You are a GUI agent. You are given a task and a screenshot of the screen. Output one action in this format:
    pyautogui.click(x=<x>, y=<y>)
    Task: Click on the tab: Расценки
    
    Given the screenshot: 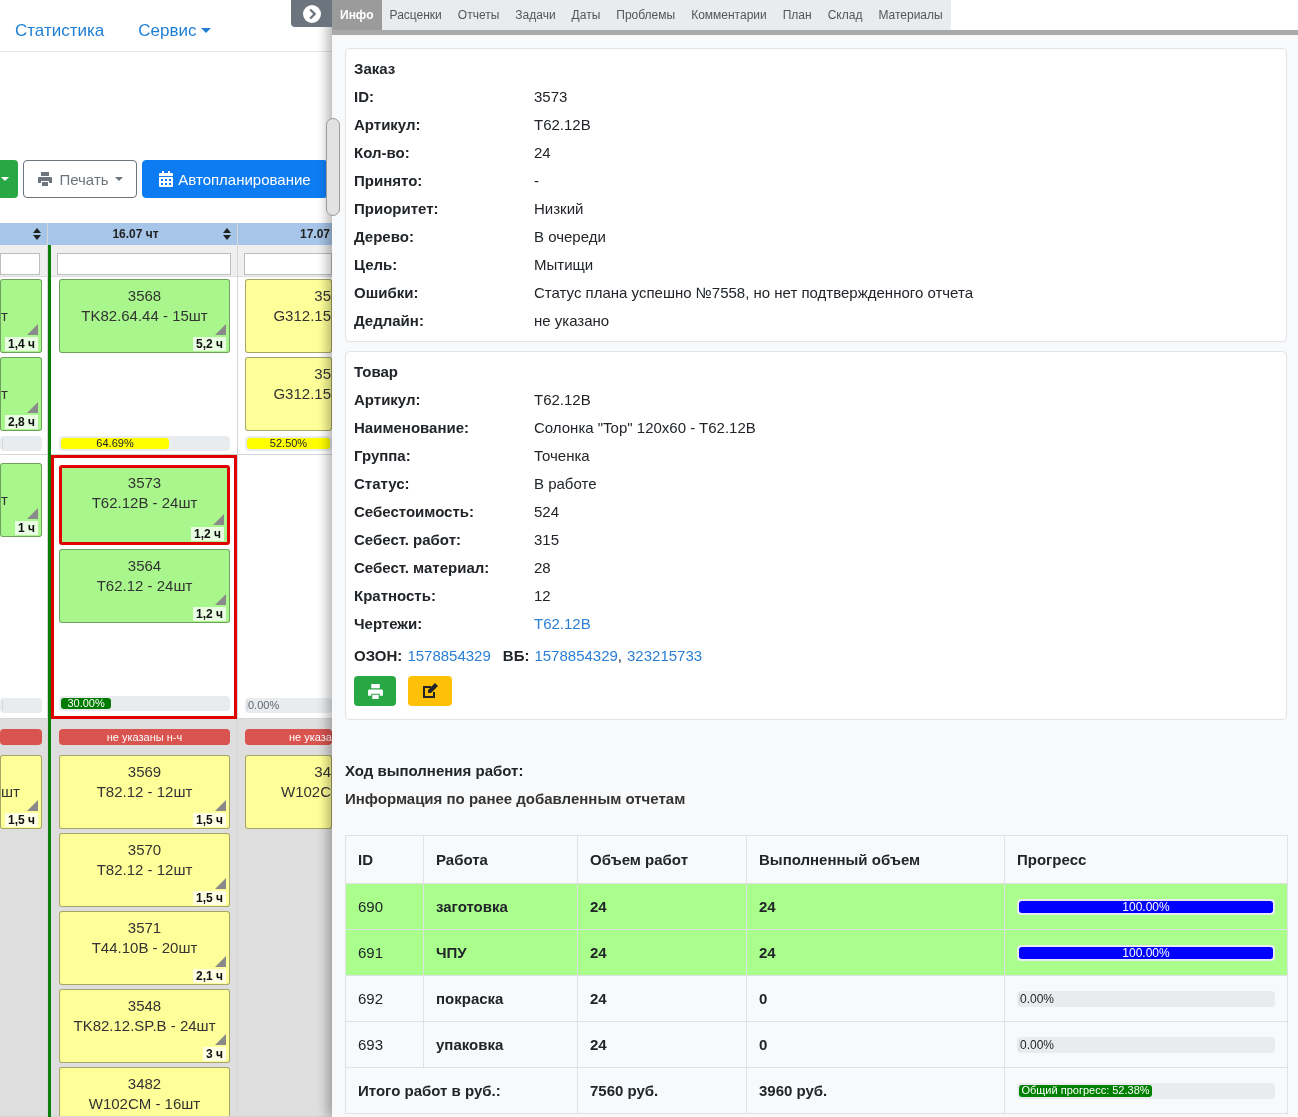 What is the action you would take?
    pyautogui.click(x=415, y=15)
    